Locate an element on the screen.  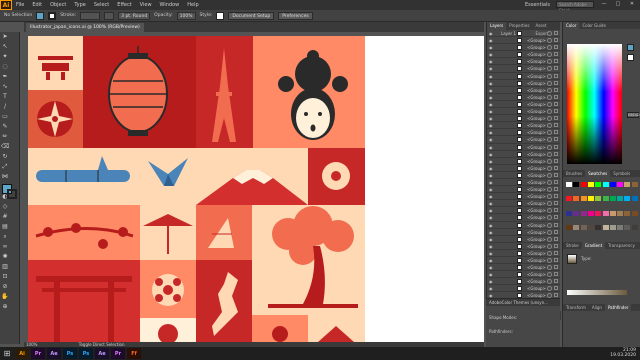
taskbar-app-pr: Pr is located at coordinates (118, 353).